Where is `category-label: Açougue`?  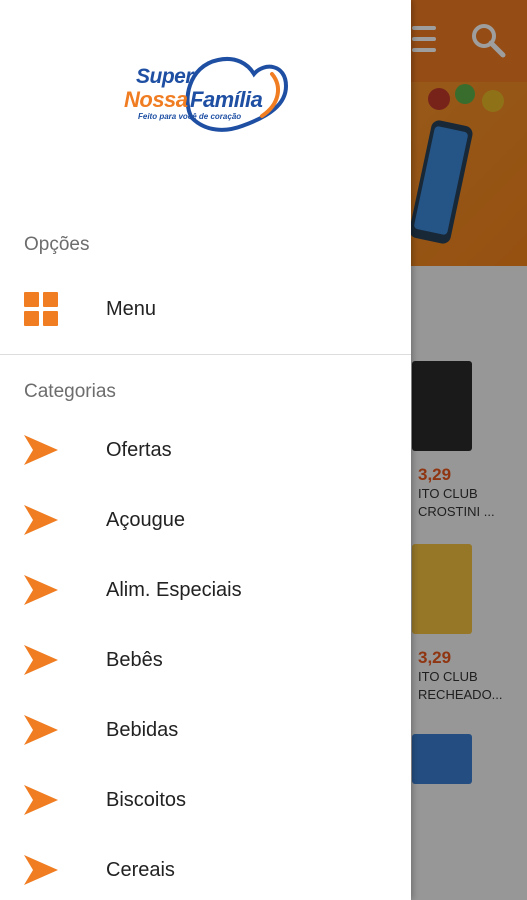 category-label: Açougue is located at coordinates (145, 519).